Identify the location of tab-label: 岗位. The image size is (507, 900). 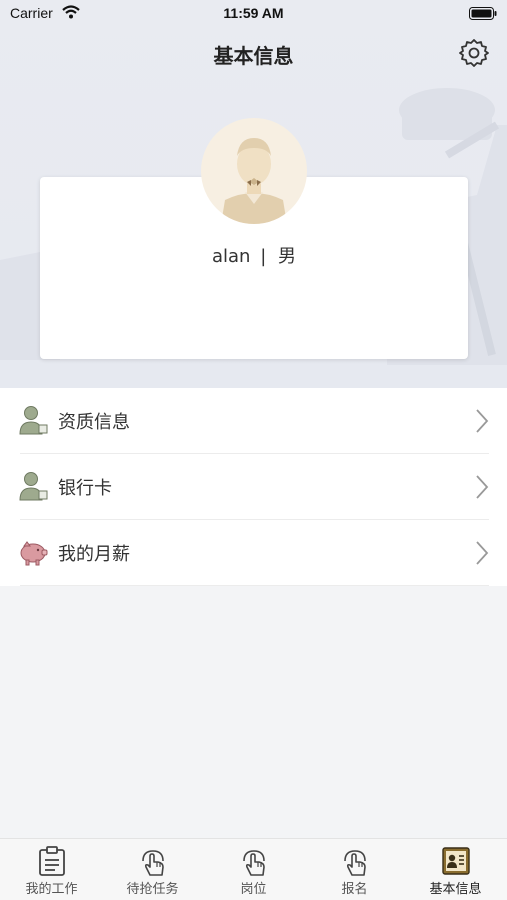
(253, 889).